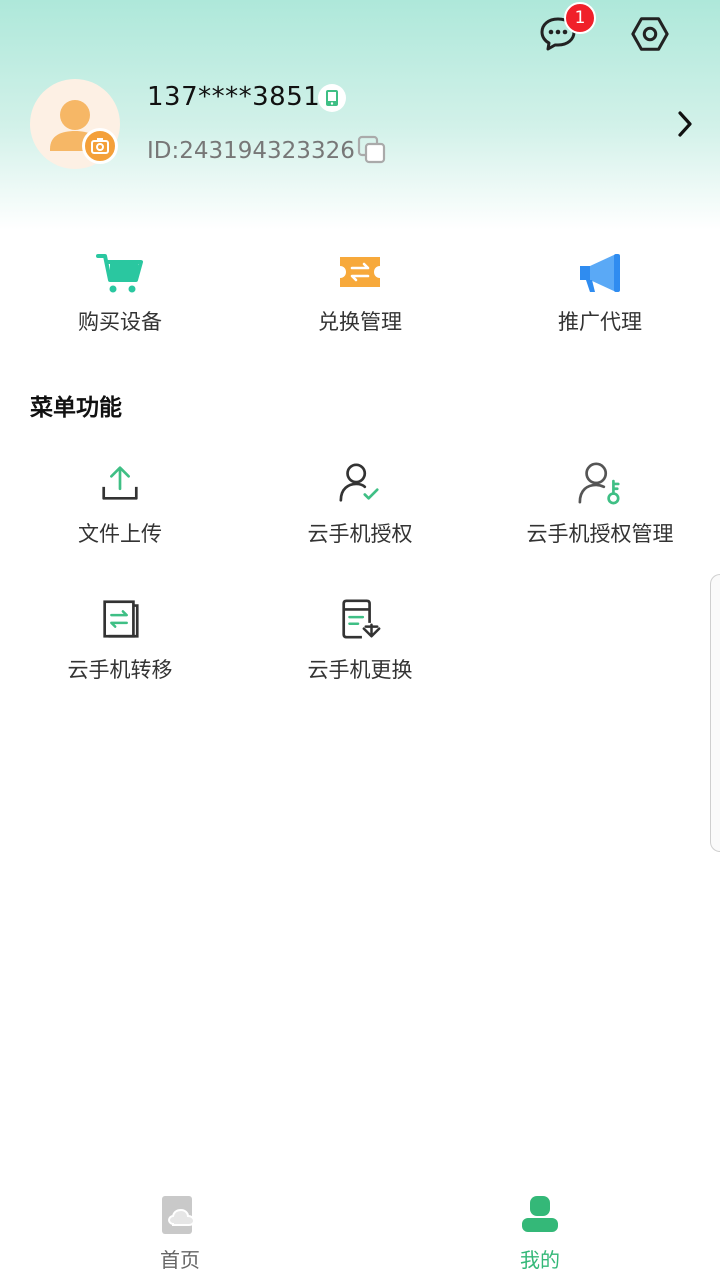  I want to click on chevron-right-icon, so click(685, 124).